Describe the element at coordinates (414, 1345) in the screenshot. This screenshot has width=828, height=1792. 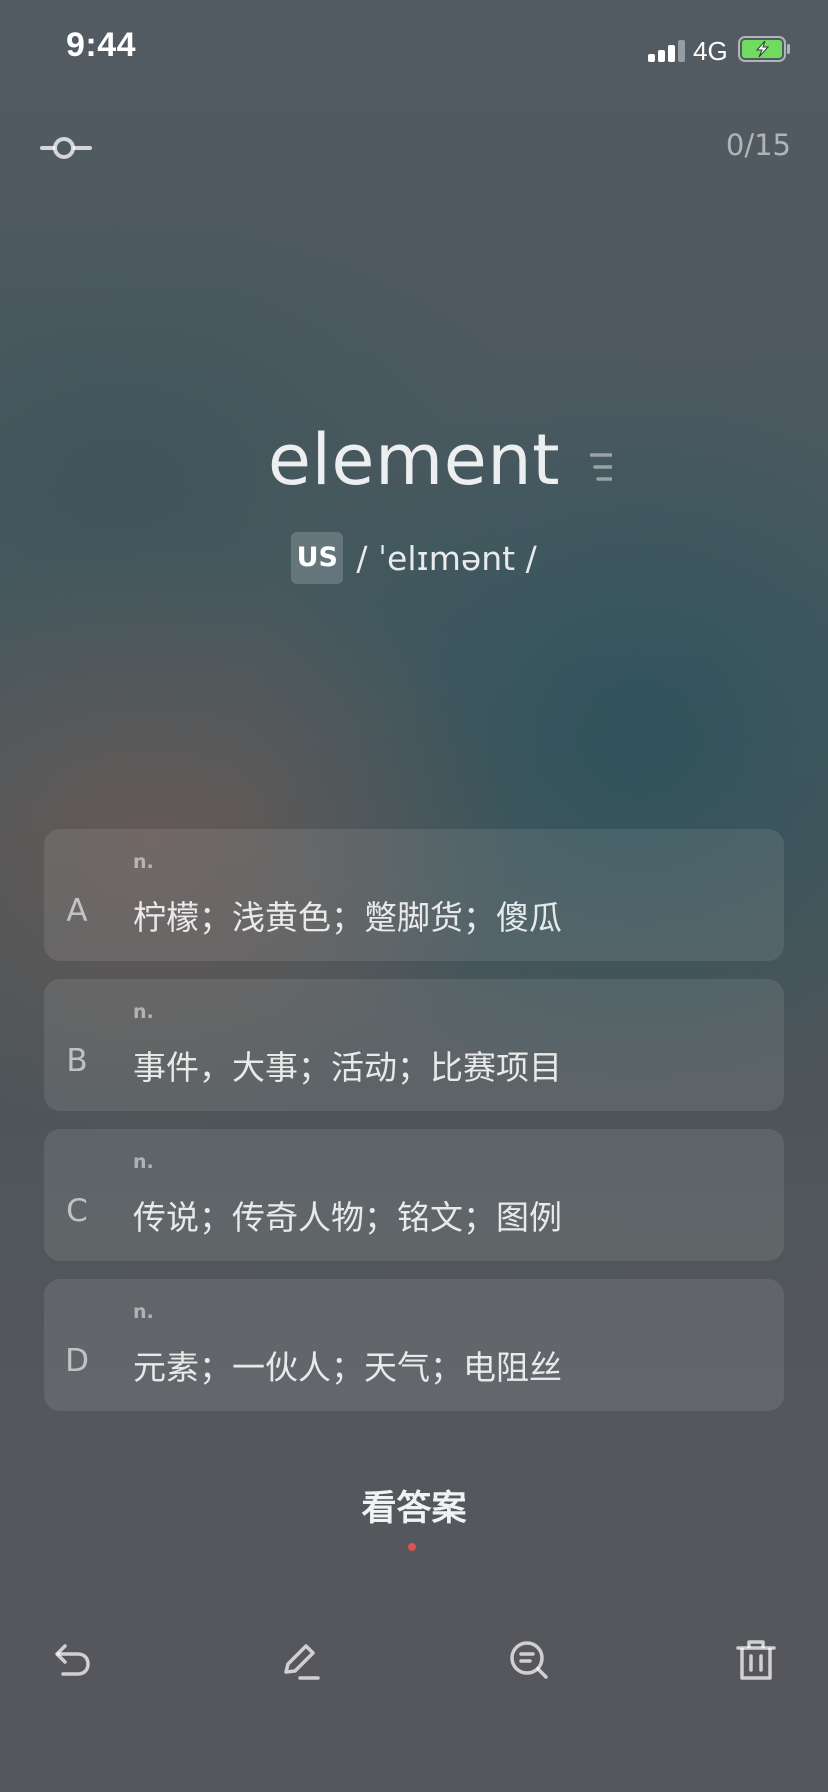
I see `option-d: D n. 元素；一伙人；天气；电阻丝` at that location.